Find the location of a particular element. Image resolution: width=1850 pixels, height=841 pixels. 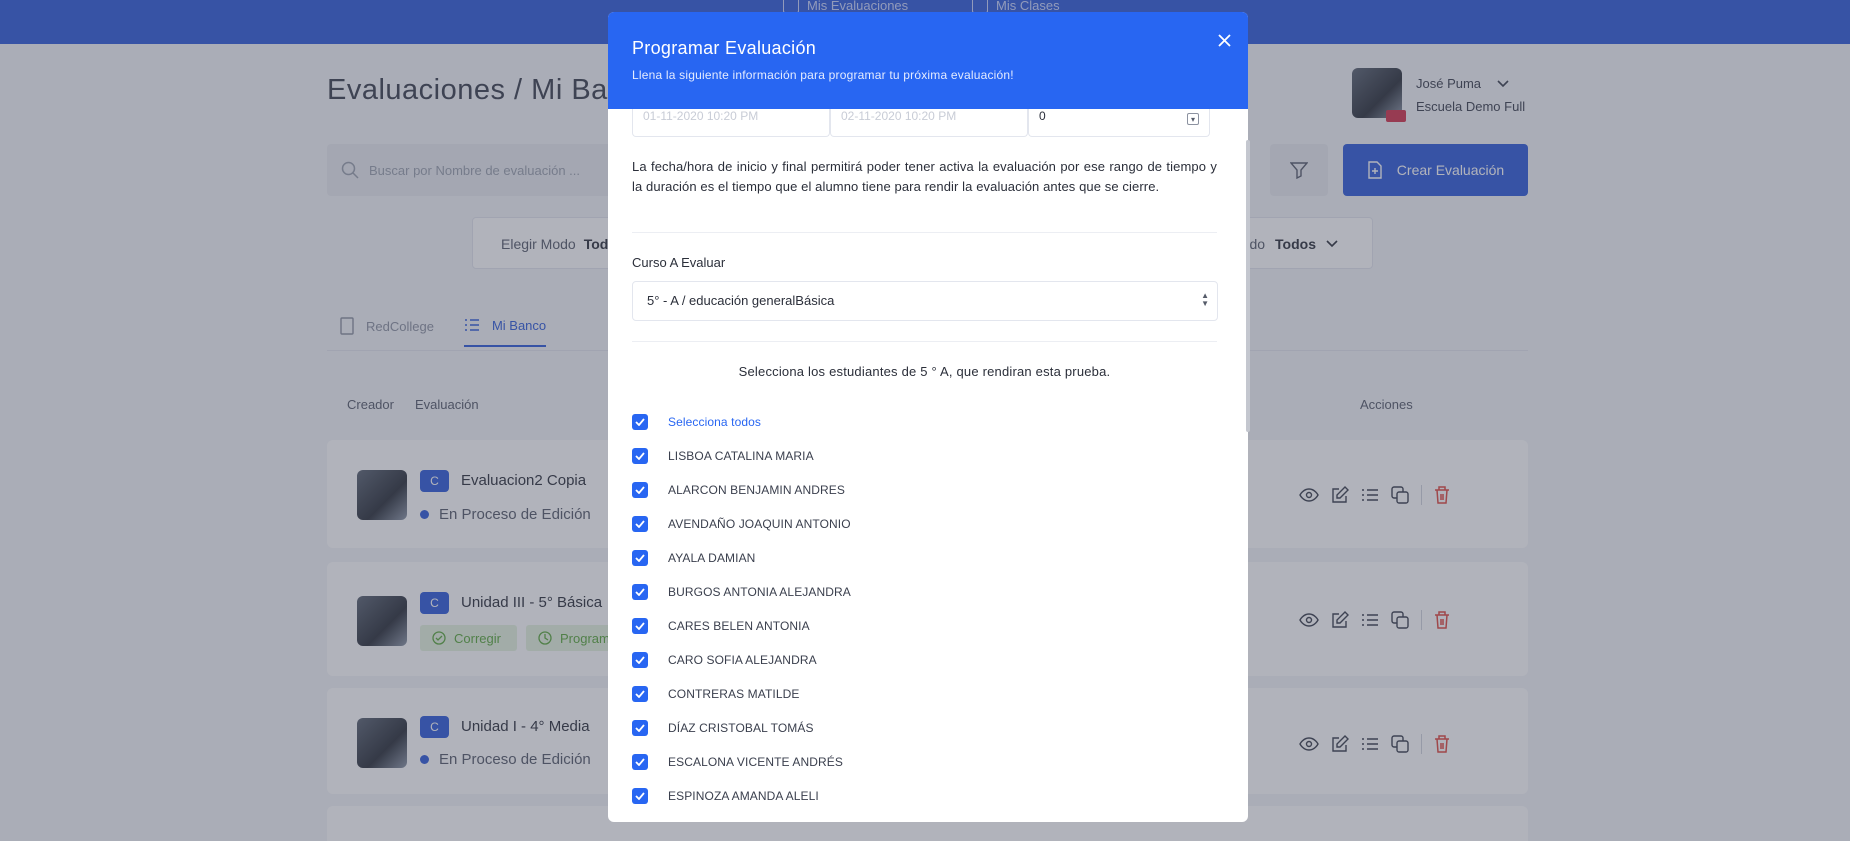

select-arrows-icon: ▲ ▼ is located at coordinates (1205, 299).